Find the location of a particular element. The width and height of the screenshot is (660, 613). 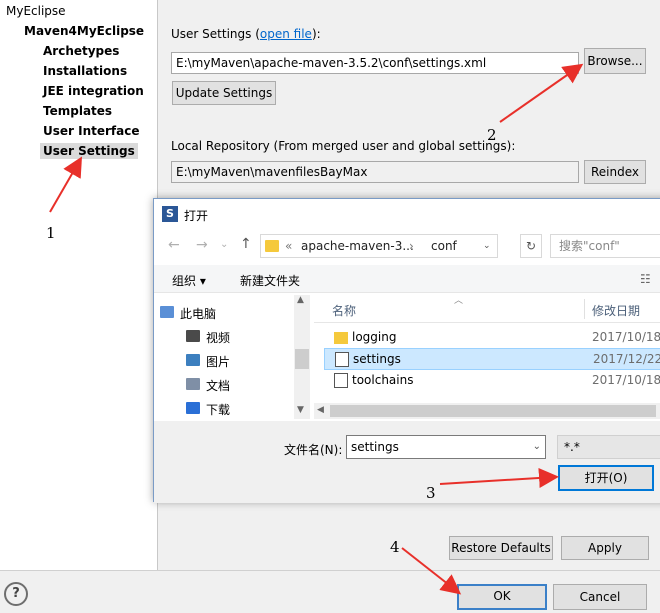

filename-label: 文件名(N): is located at coordinates (313, 450).